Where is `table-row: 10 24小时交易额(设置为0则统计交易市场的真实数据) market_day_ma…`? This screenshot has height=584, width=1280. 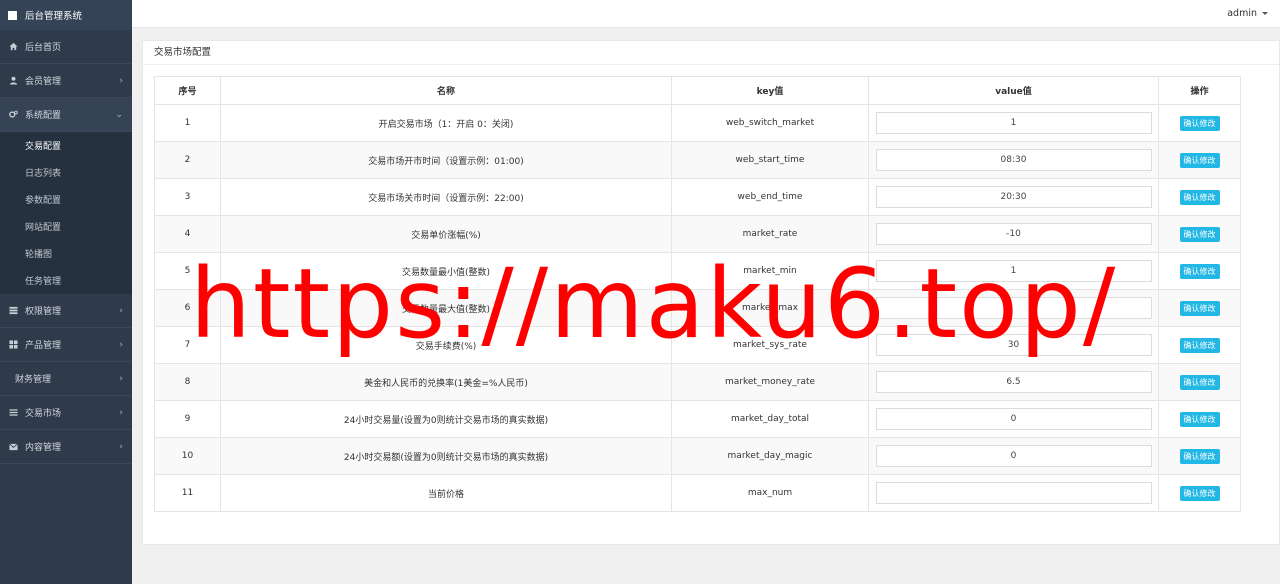 table-row: 10 24小时交易额(设置为0则统计交易市场的真实数据) market_day_ma… is located at coordinates (697, 456).